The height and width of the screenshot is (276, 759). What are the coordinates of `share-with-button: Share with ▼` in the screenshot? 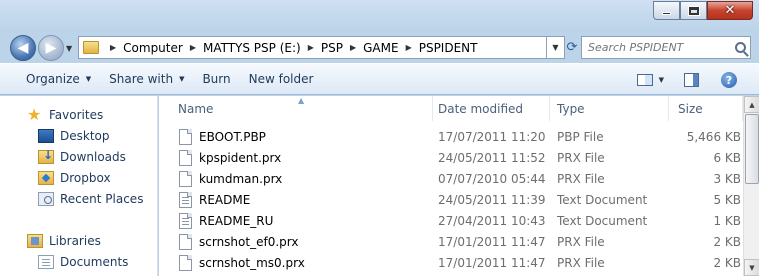 It's located at (146, 79).